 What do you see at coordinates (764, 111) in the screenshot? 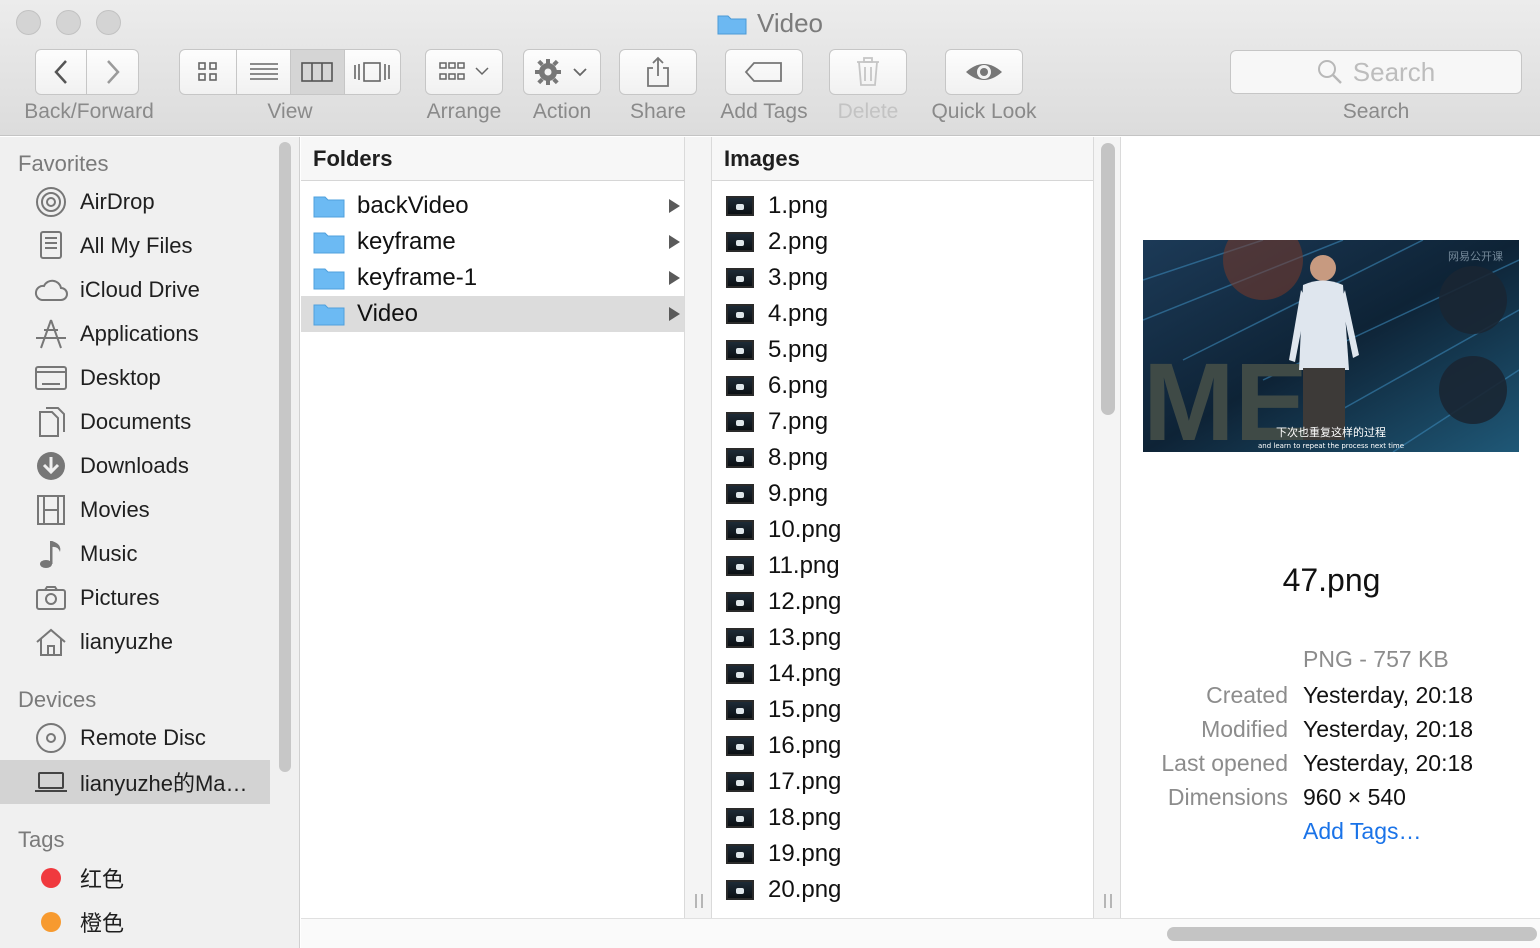
I see `add-tags-label: Add Tags` at bounding box center [764, 111].